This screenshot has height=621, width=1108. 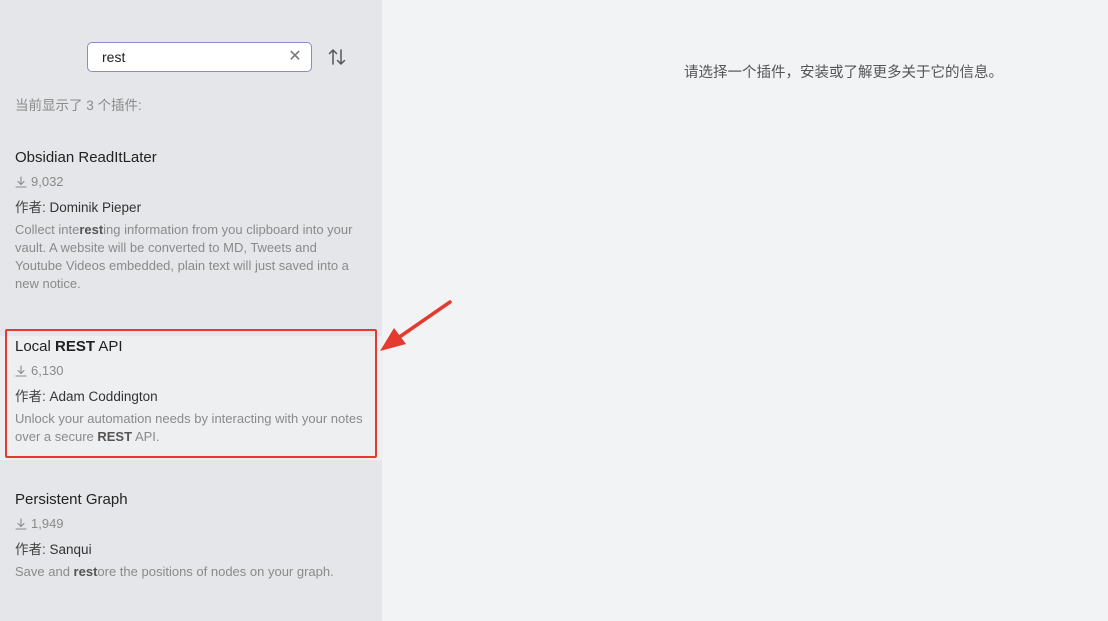 I want to click on download-count: 6,130, so click(x=191, y=371).